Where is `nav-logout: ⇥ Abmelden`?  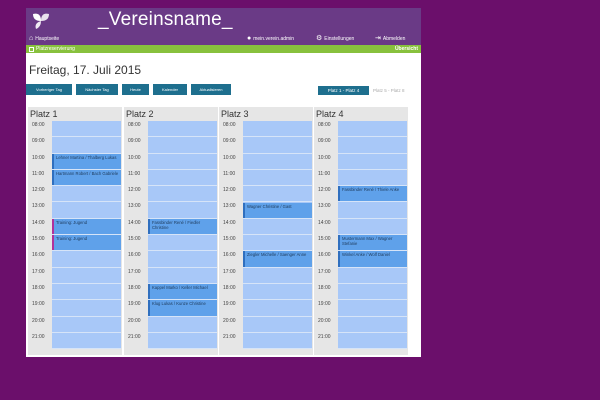 nav-logout: ⇥ Abmelden is located at coordinates (390, 38).